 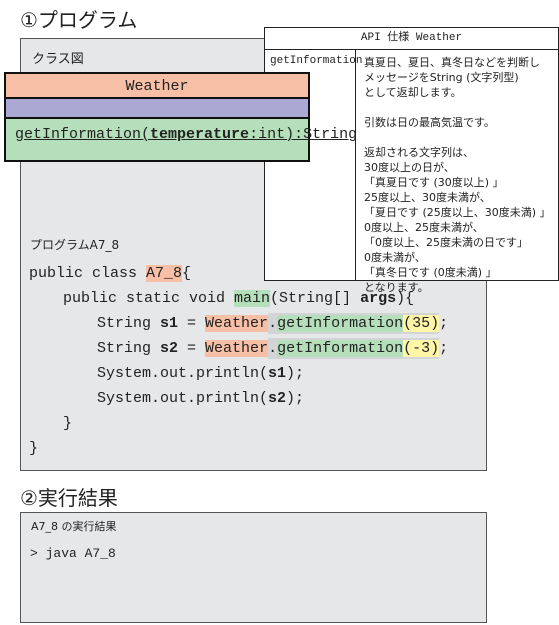 What do you see at coordinates (424, 227) in the screenshot?
I see `api-description-line: 0度以上、25度未満が、` at bounding box center [424, 227].